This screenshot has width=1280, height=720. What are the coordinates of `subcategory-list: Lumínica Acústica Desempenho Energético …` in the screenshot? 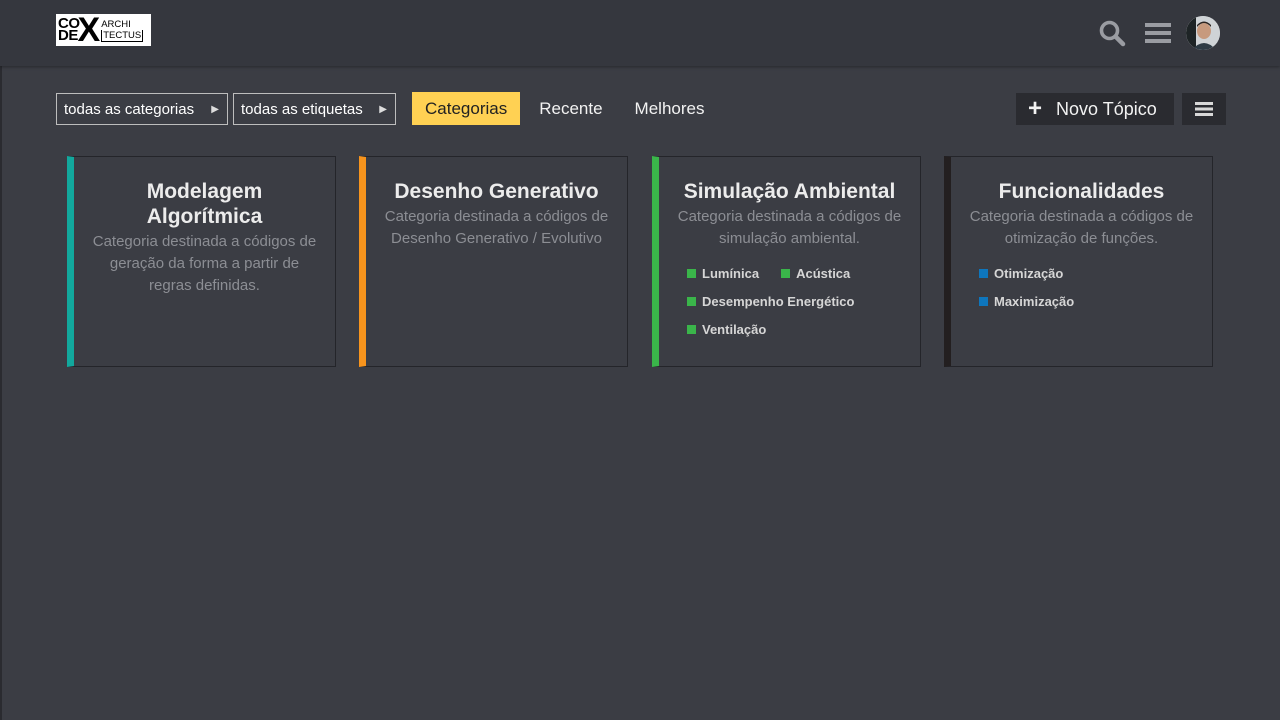 It's located at (789, 301).